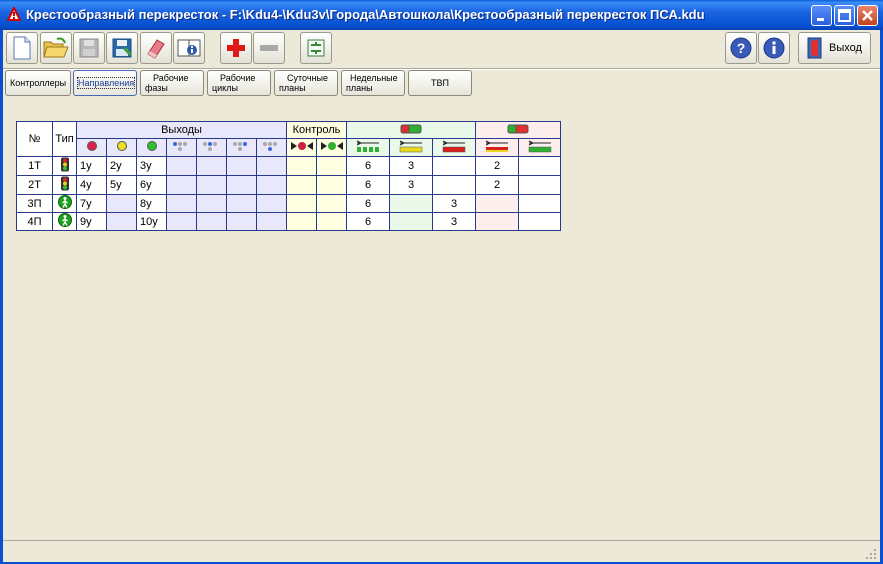  Describe the element at coordinates (34, 166) in the screenshot. I see `row-no: 1Т` at that location.